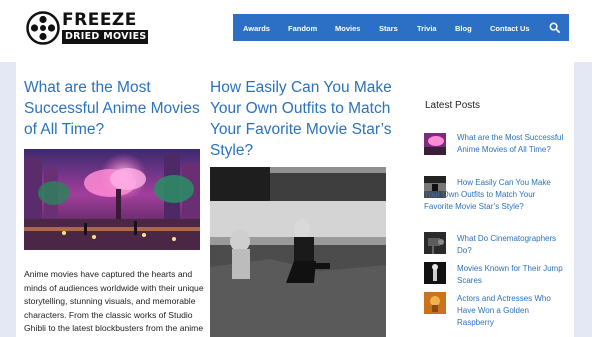 This screenshot has height=337, width=592. I want to click on site-logo: FREEZE DRIED MOVIES, so click(87, 29).